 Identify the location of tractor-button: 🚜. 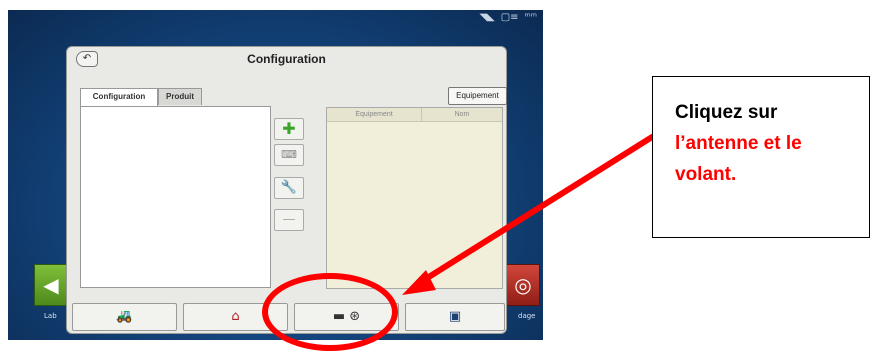
(124, 317).